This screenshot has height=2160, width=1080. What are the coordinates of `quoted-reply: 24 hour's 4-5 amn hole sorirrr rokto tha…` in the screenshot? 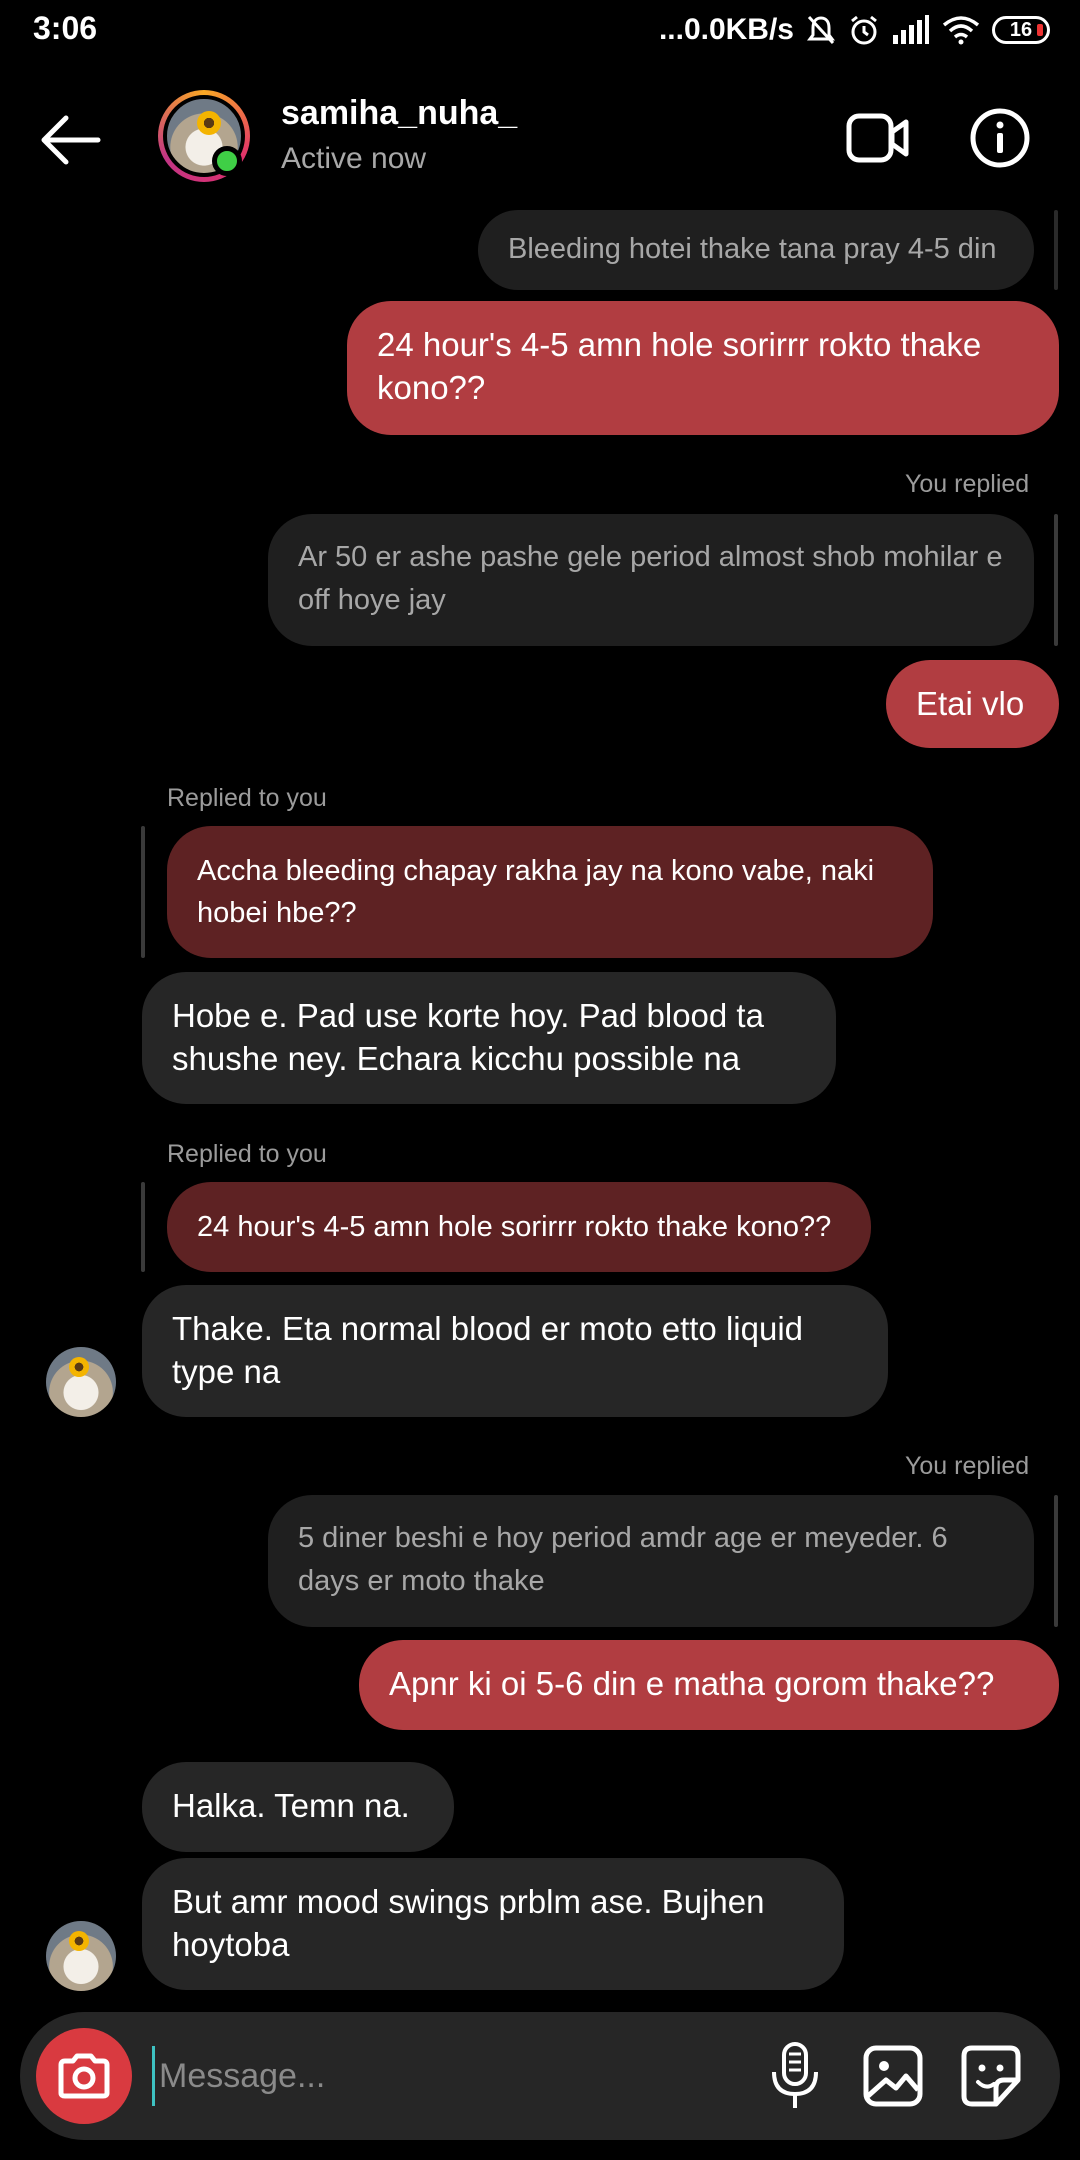 It's located at (519, 1227).